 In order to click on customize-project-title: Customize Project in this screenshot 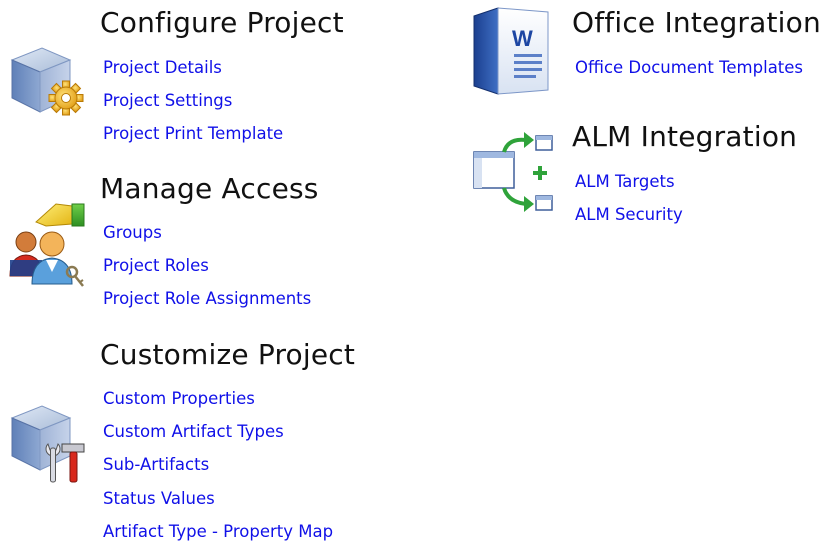, I will do `click(228, 354)`.